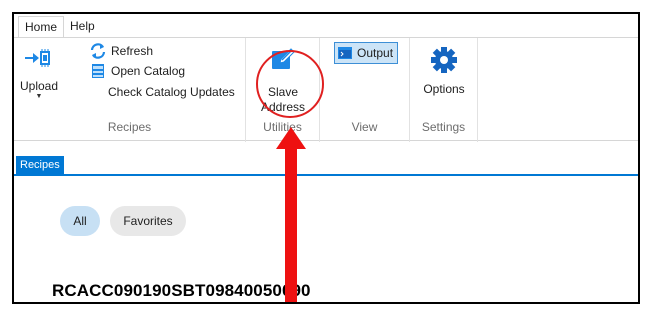 The width and height of the screenshot is (651, 313). Describe the element at coordinates (148, 221) in the screenshot. I see `filter-favorites-button: Favorites` at that location.